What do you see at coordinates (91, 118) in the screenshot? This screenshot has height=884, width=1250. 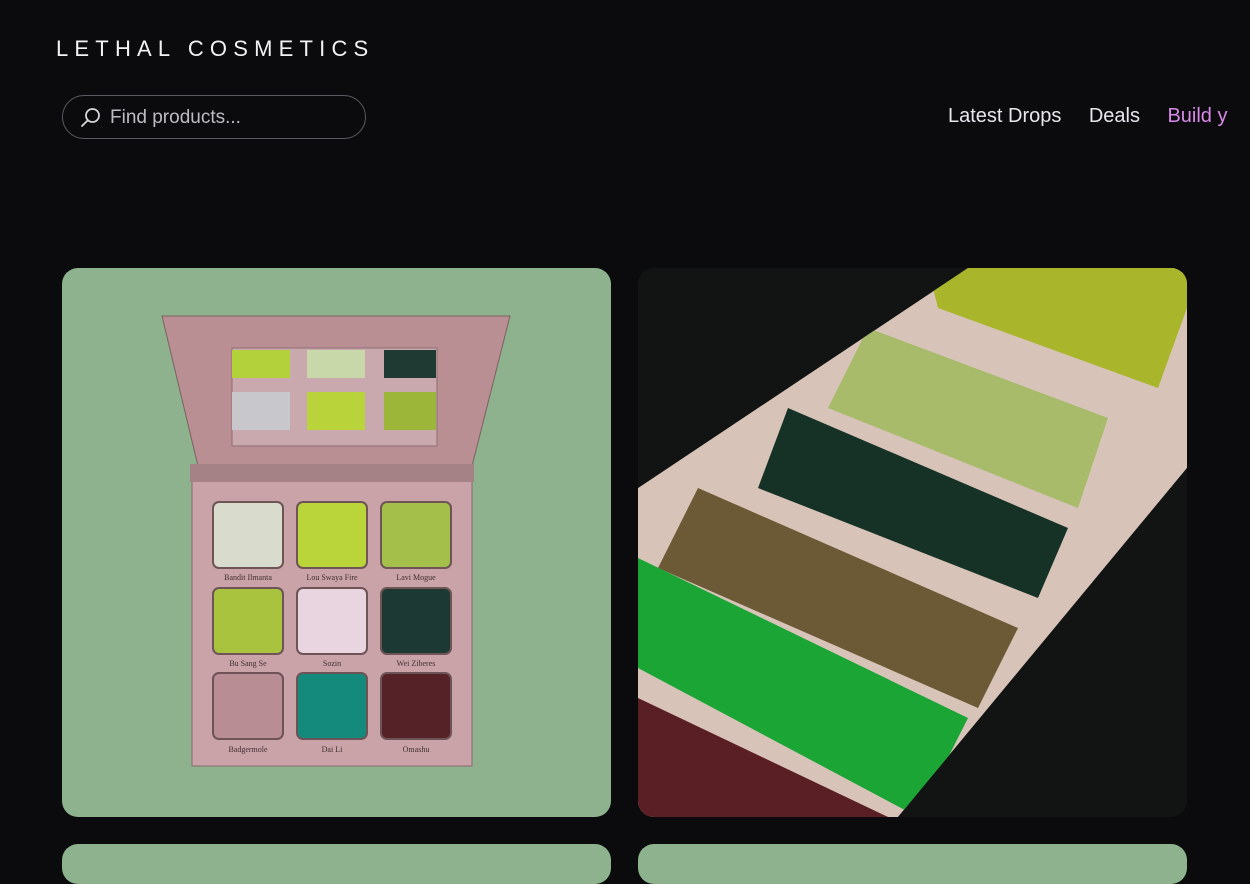 I see `search-icon` at bounding box center [91, 118].